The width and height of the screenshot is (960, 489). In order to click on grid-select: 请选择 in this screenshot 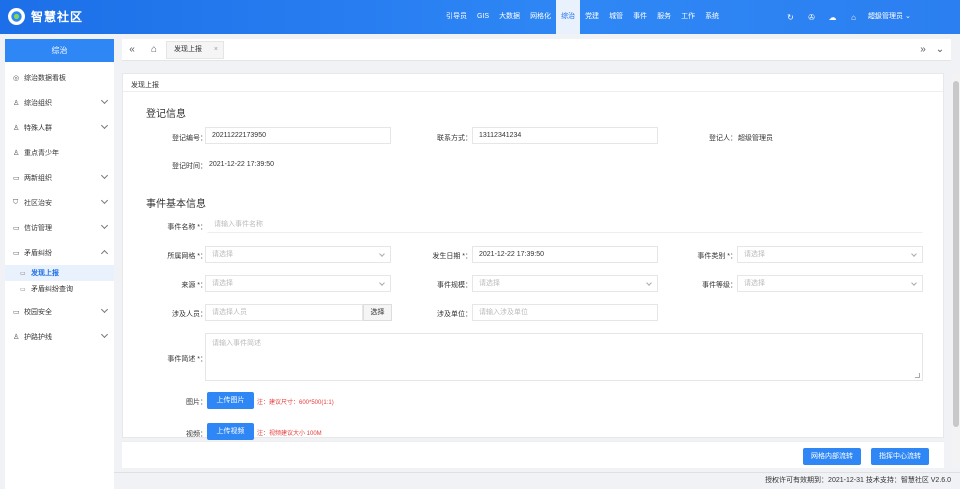, I will do `click(298, 254)`.